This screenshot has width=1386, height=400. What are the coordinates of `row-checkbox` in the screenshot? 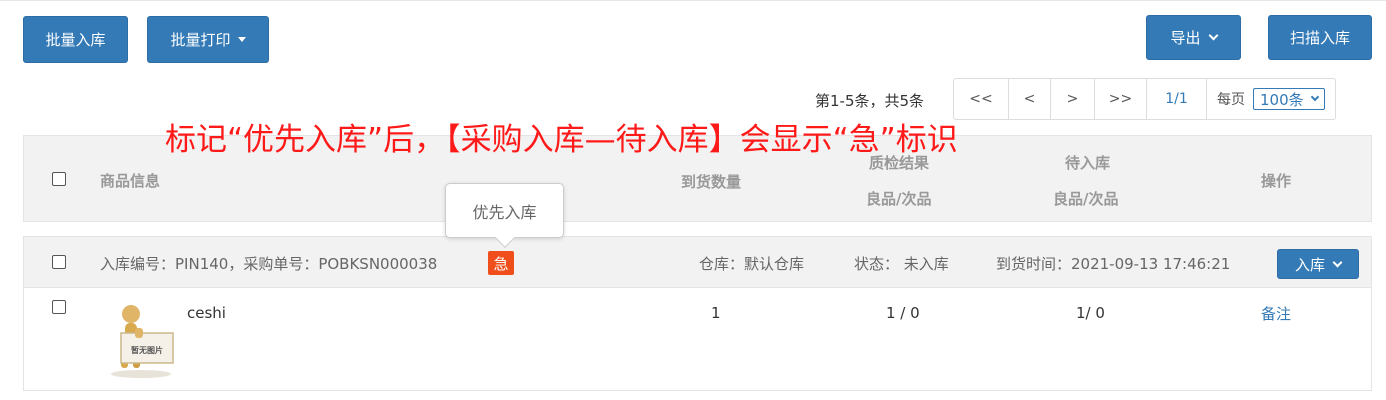 It's located at (59, 307).